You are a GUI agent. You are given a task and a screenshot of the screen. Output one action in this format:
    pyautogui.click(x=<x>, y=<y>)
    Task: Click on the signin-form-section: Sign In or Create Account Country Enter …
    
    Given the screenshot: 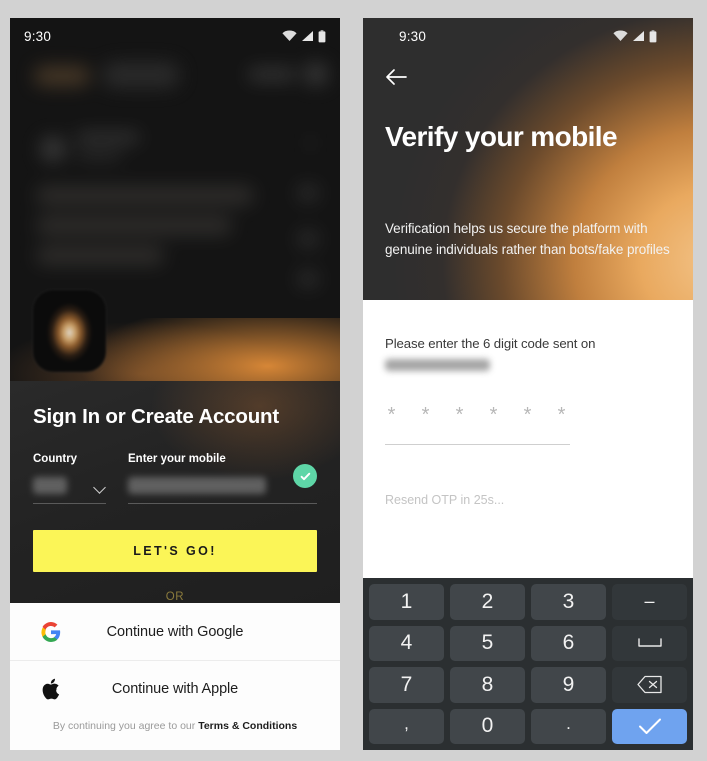 What is the action you would take?
    pyautogui.click(x=175, y=492)
    